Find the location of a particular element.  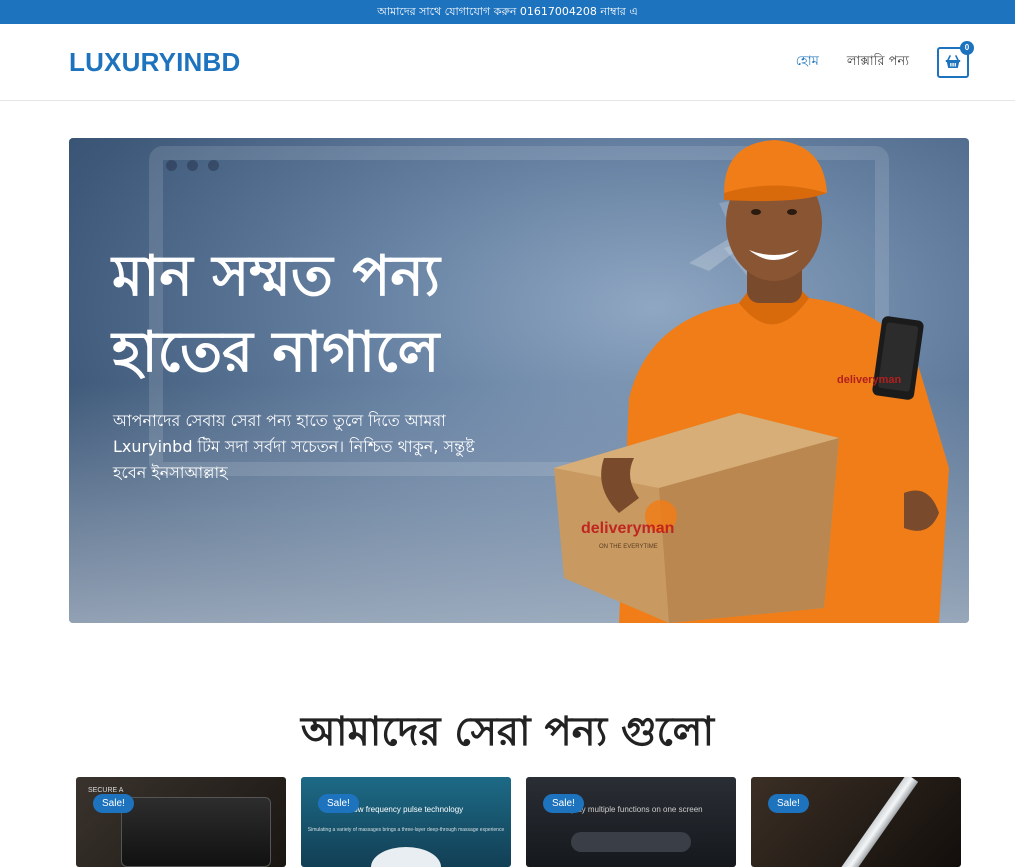

cart-button: 0 is located at coordinates (955, 59).